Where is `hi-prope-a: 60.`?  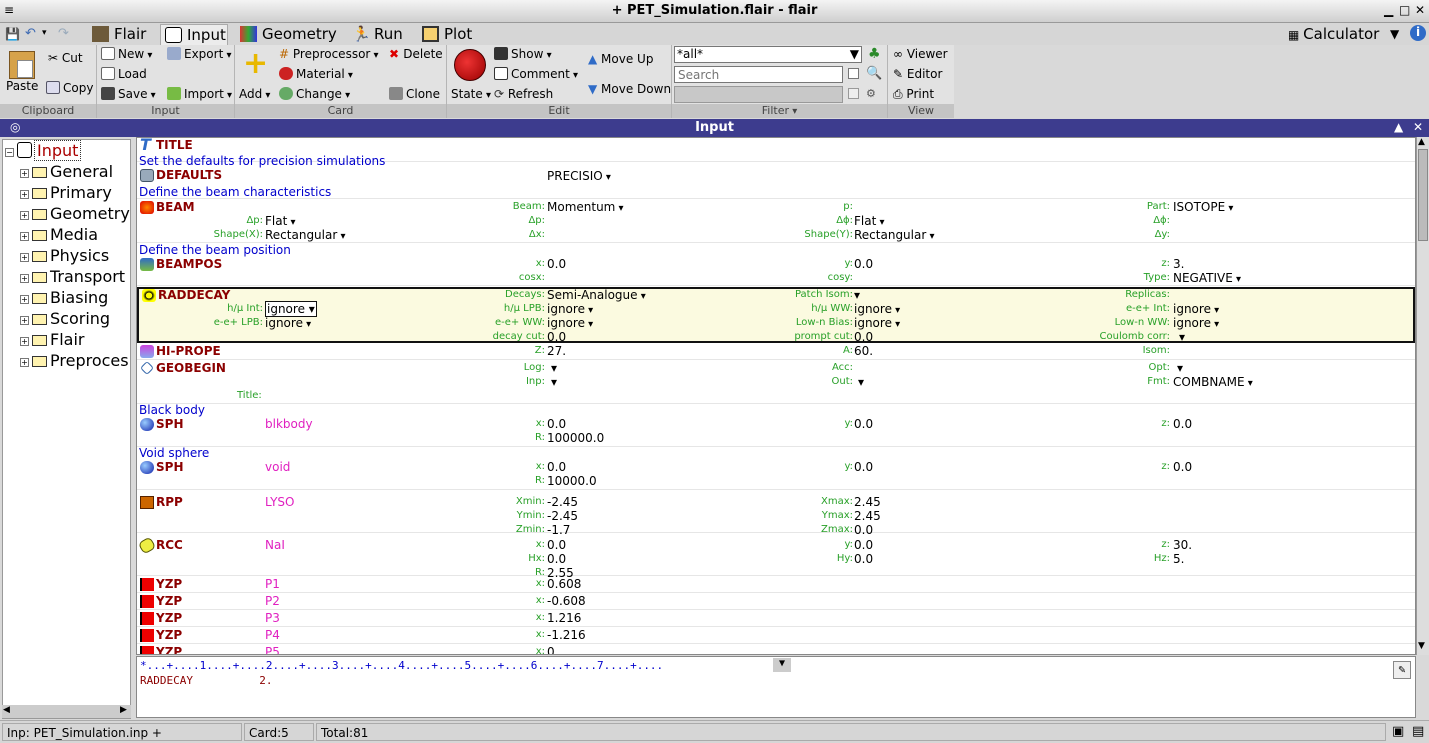 hi-prope-a: 60. is located at coordinates (863, 351).